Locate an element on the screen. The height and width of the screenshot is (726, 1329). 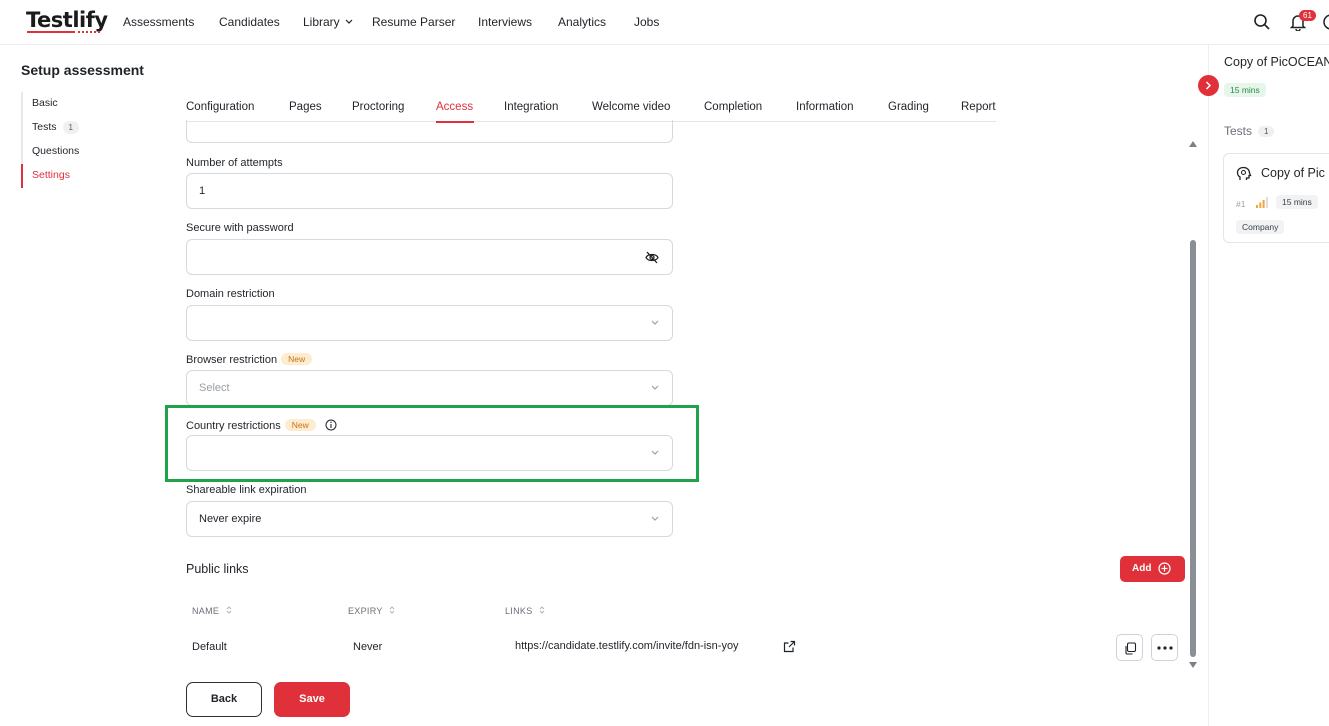
step-label: Questions is located at coordinates (56, 151).